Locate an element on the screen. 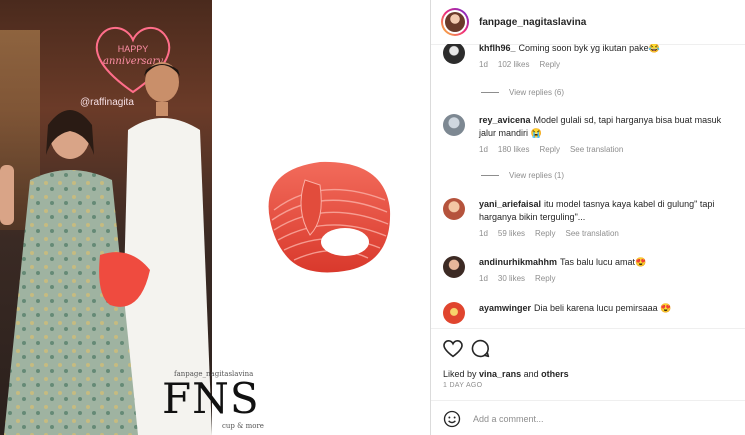  fns-watermark: fanpage_nagitaslavina FNS cup & more is located at coordinates (217, 401).